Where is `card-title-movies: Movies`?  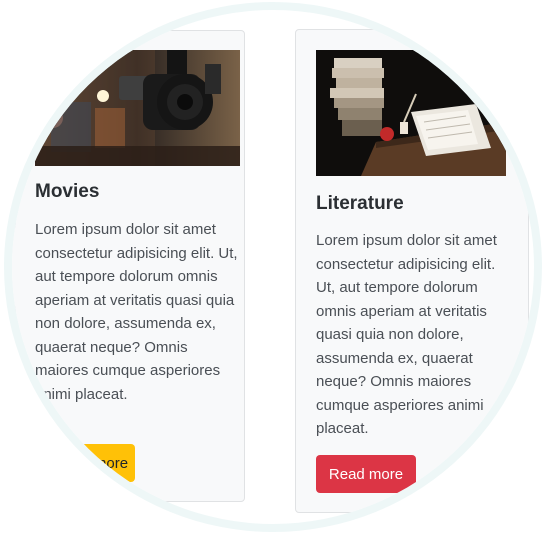 card-title-movies: Movies is located at coordinates (67, 191).